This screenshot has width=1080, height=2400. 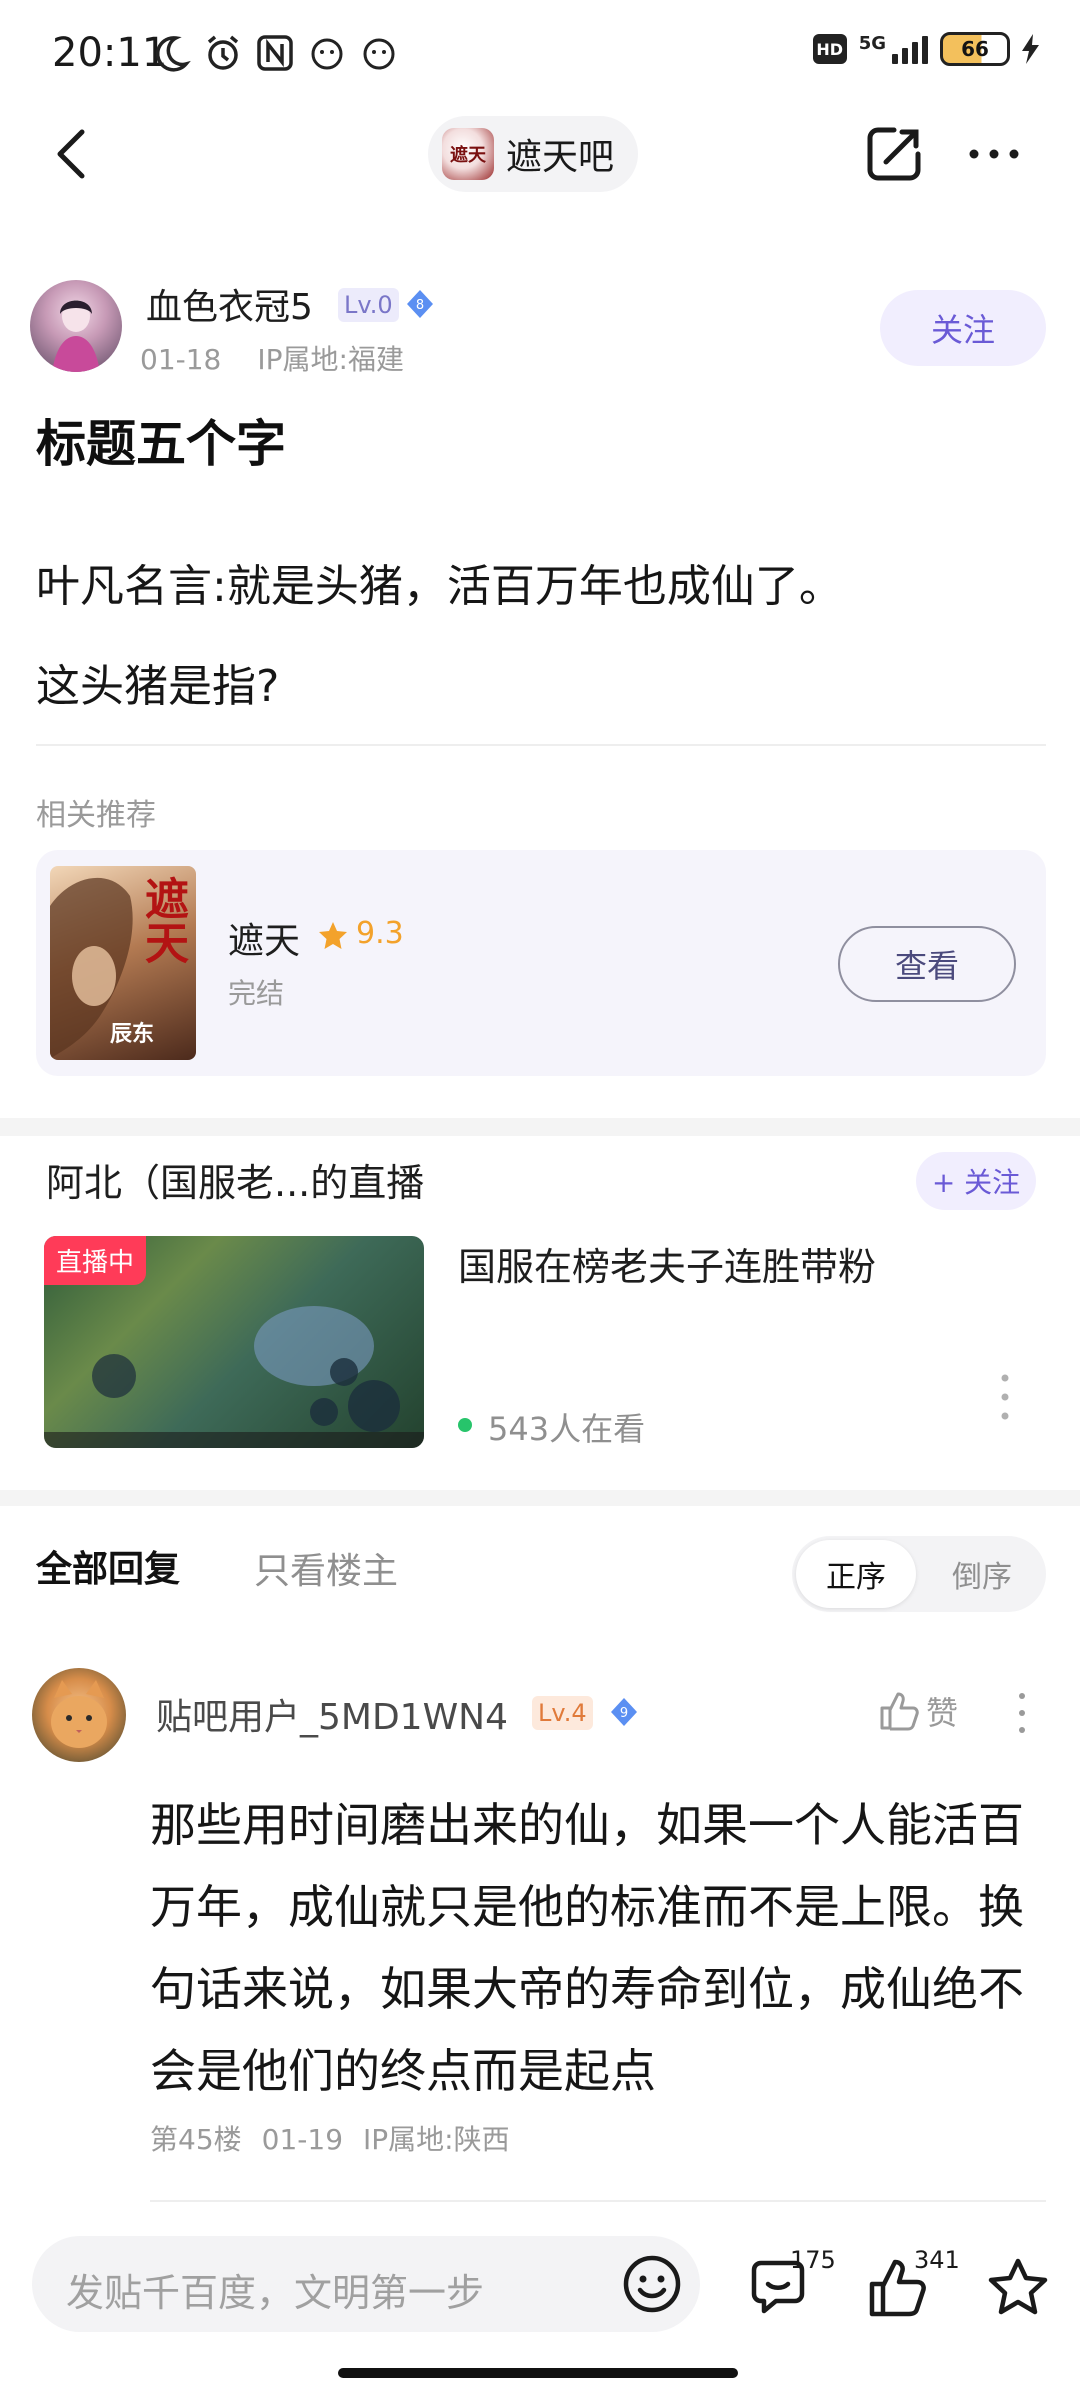 What do you see at coordinates (275, 2293) in the screenshot?
I see `reply-input-placeholder: 发贴千百度，文明第一步` at bounding box center [275, 2293].